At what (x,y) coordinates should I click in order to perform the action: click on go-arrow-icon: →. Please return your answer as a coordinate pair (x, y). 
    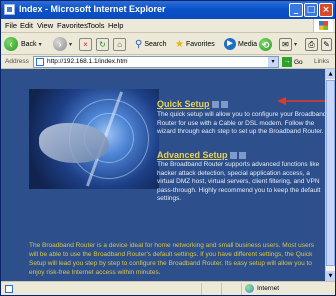
    Looking at the image, I should click on (287, 62).